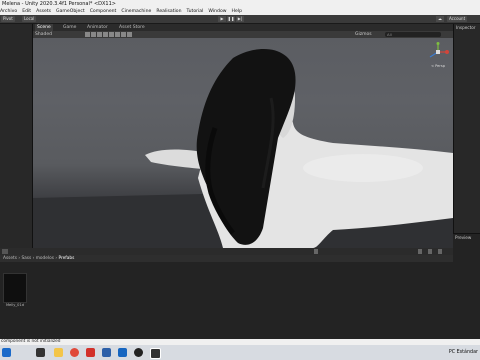 Image resolution: width=480 pixels, height=360 pixels. Describe the element at coordinates (26, 258) in the screenshot. I see `breadcrumb-item: Sass` at that location.